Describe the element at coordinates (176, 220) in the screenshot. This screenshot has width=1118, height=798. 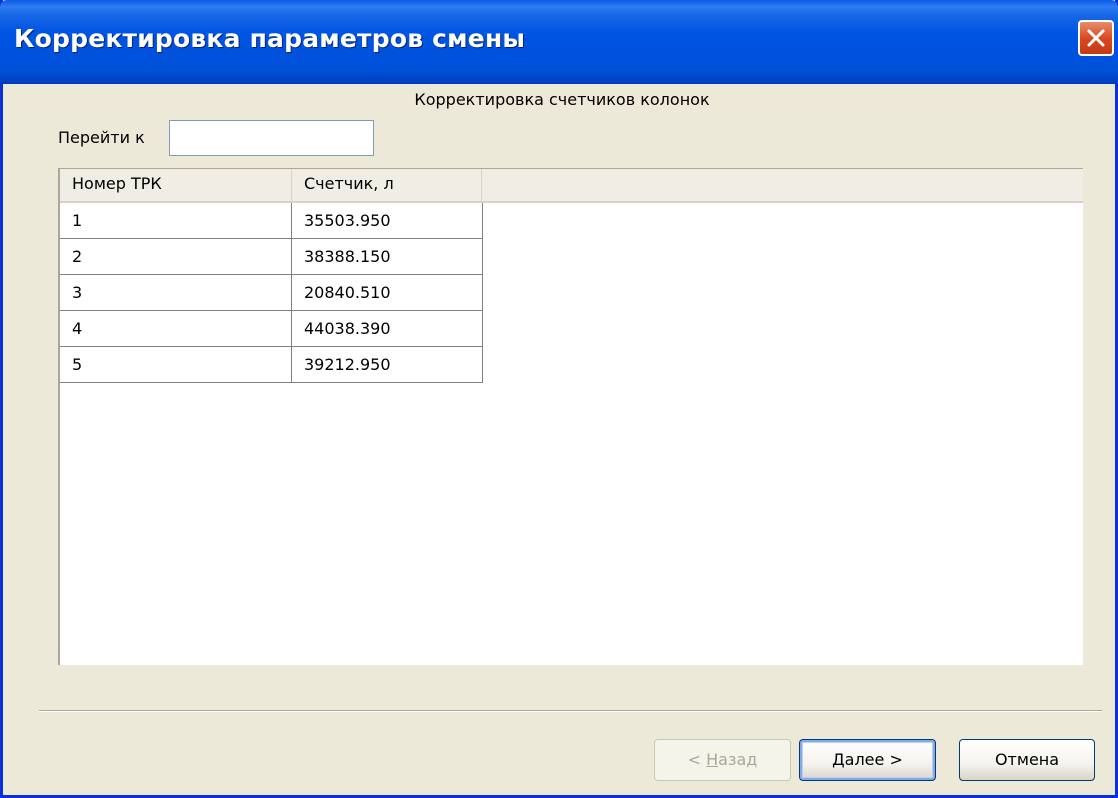
I see `pump-number-cell: 1` at that location.